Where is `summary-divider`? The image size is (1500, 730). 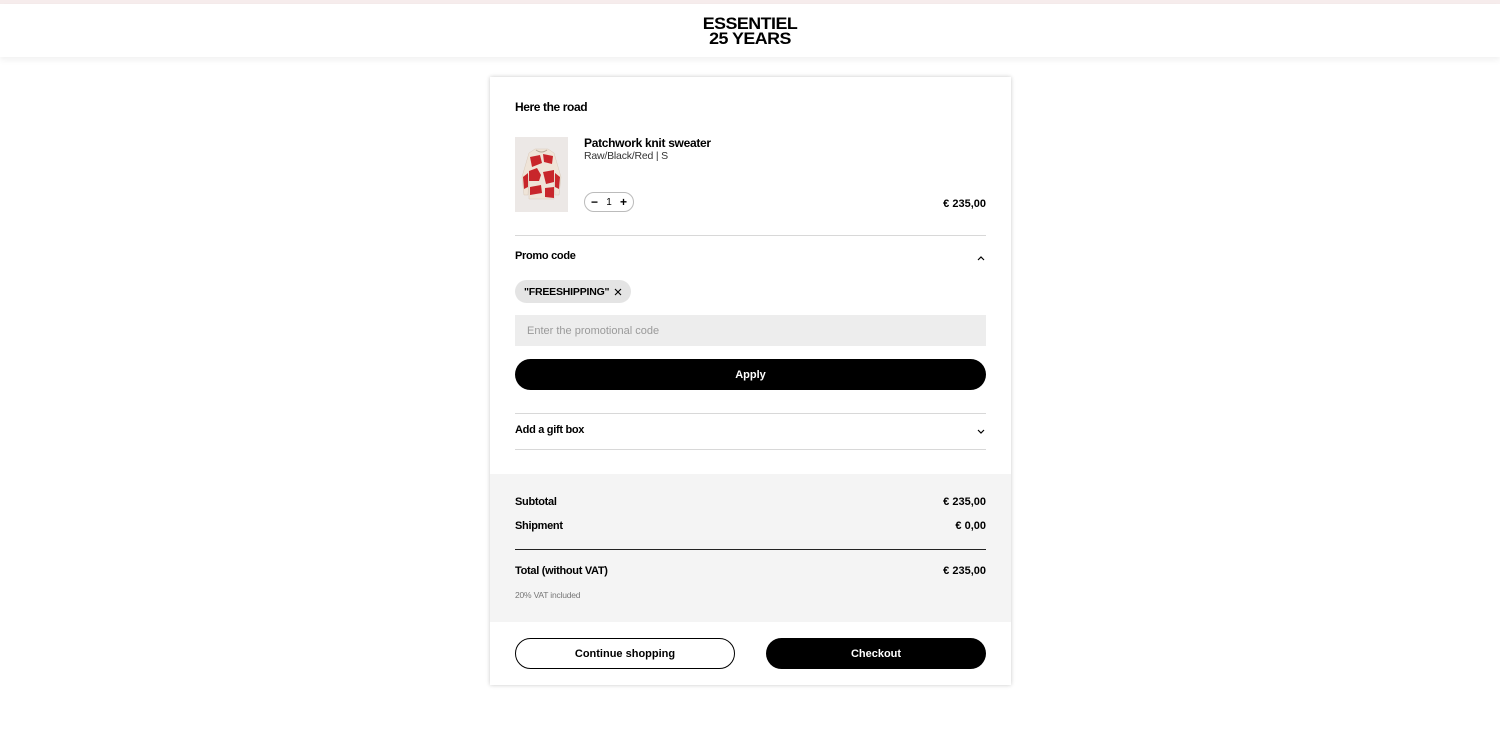 summary-divider is located at coordinates (750, 549).